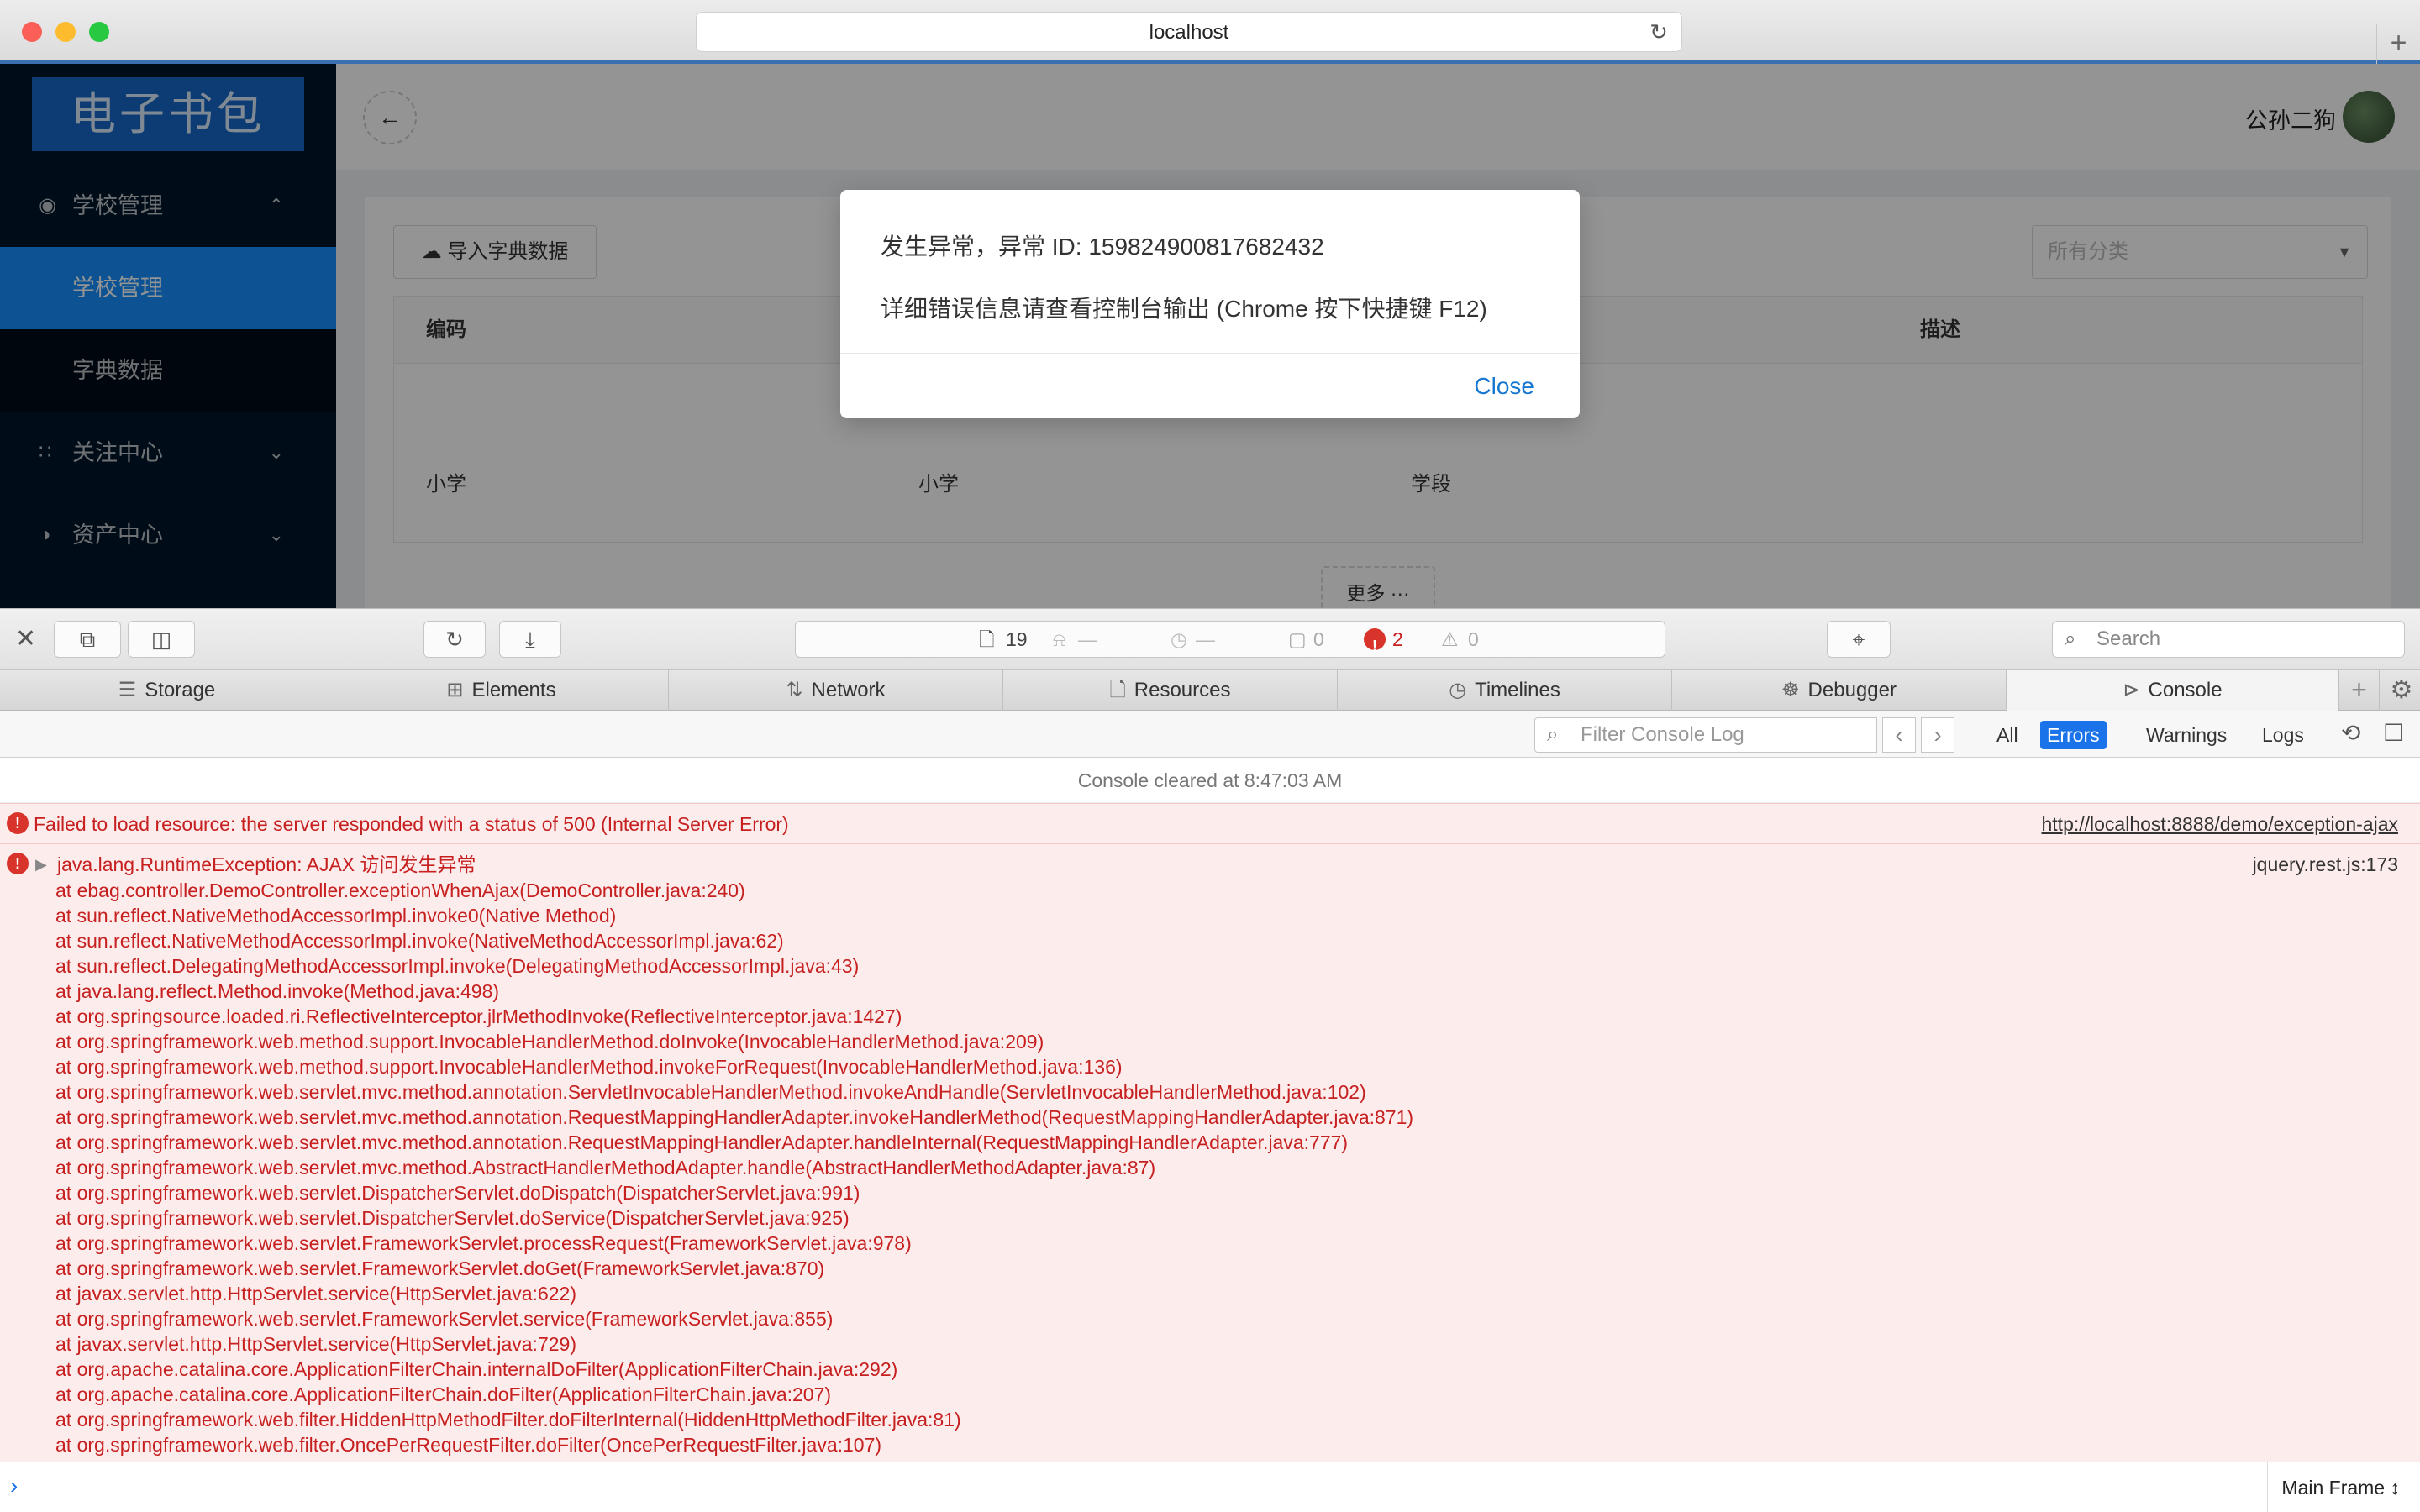 The image size is (2420, 1512). Describe the element at coordinates (1505, 690) in the screenshot. I see `tab-timelines: ◷ Timelines` at that location.